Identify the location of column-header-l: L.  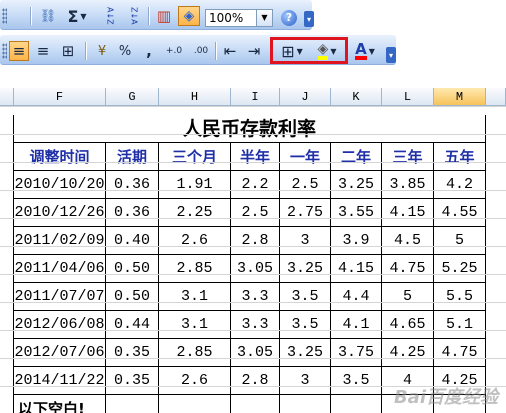
(408, 97).